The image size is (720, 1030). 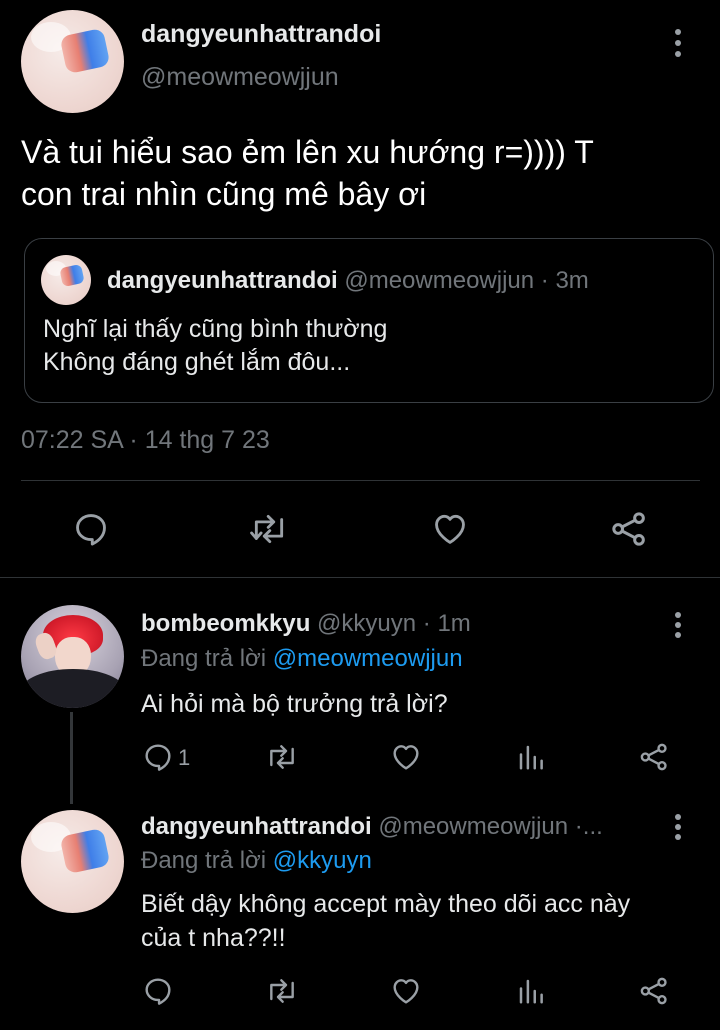 I want to click on quoted-handle: @meowmeowjjun, so click(x=439, y=280).